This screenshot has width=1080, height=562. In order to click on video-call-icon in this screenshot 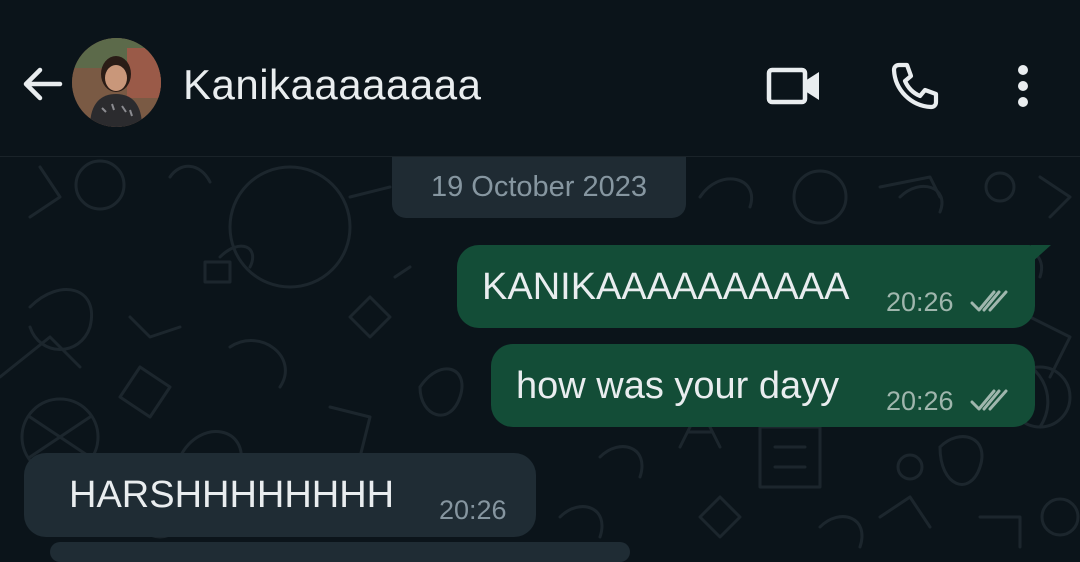, I will do `click(792, 86)`.